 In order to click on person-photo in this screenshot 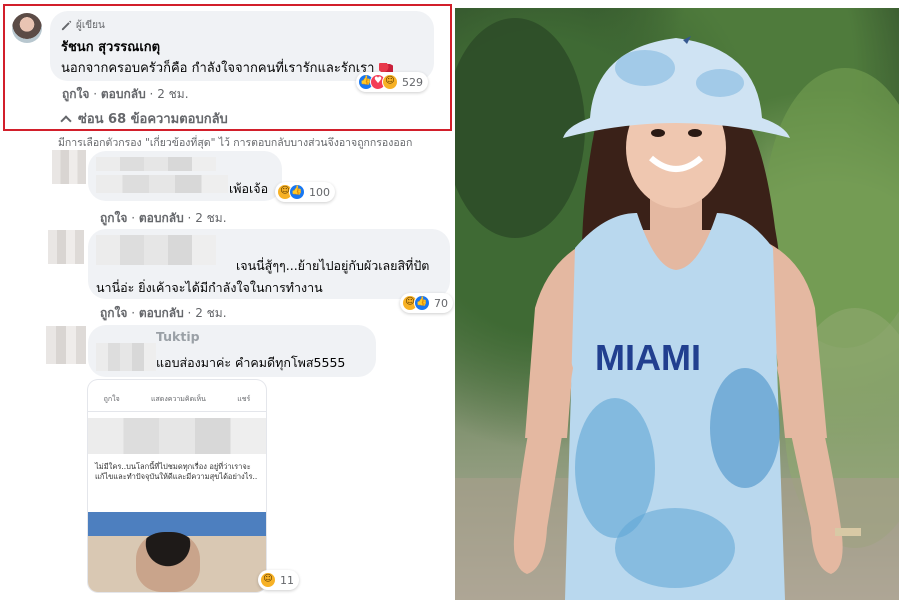, I will do `click(168, 562)`.